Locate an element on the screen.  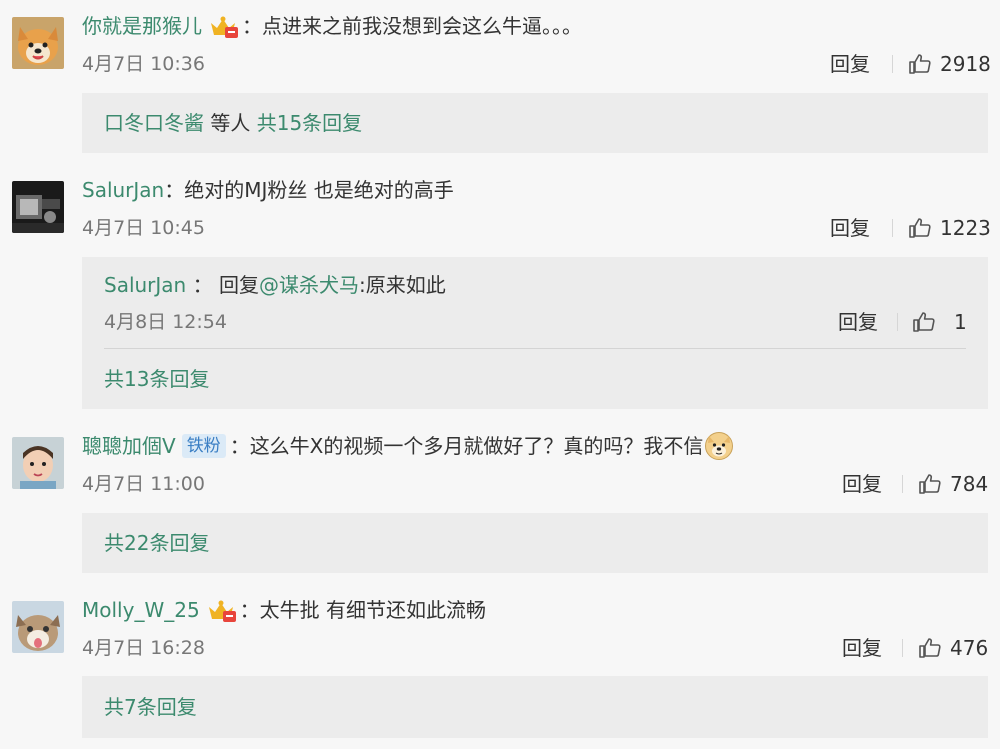
comment-text: 这么牛X的视频一个多月就做好了？真的吗？我不信 is located at coordinates (476, 446).